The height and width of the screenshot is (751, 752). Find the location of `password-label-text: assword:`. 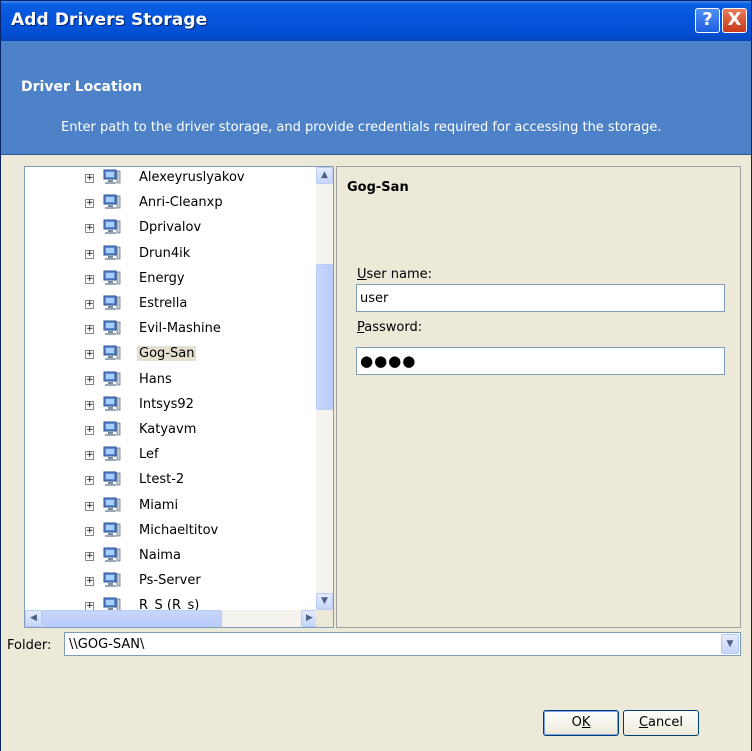

password-label-text: assword: is located at coordinates (393, 327).